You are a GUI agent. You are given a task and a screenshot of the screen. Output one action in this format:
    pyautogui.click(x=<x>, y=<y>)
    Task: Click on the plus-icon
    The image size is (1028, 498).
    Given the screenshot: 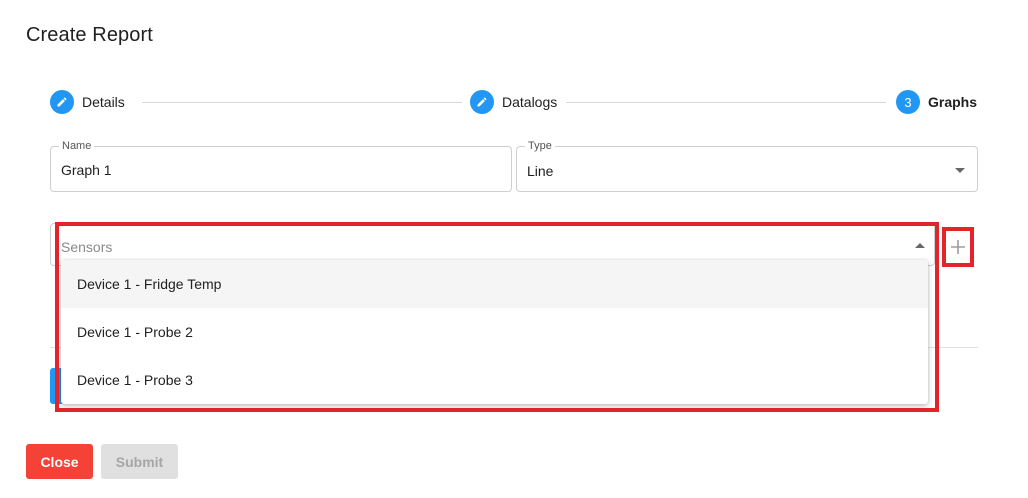 What is the action you would take?
    pyautogui.click(x=958, y=247)
    